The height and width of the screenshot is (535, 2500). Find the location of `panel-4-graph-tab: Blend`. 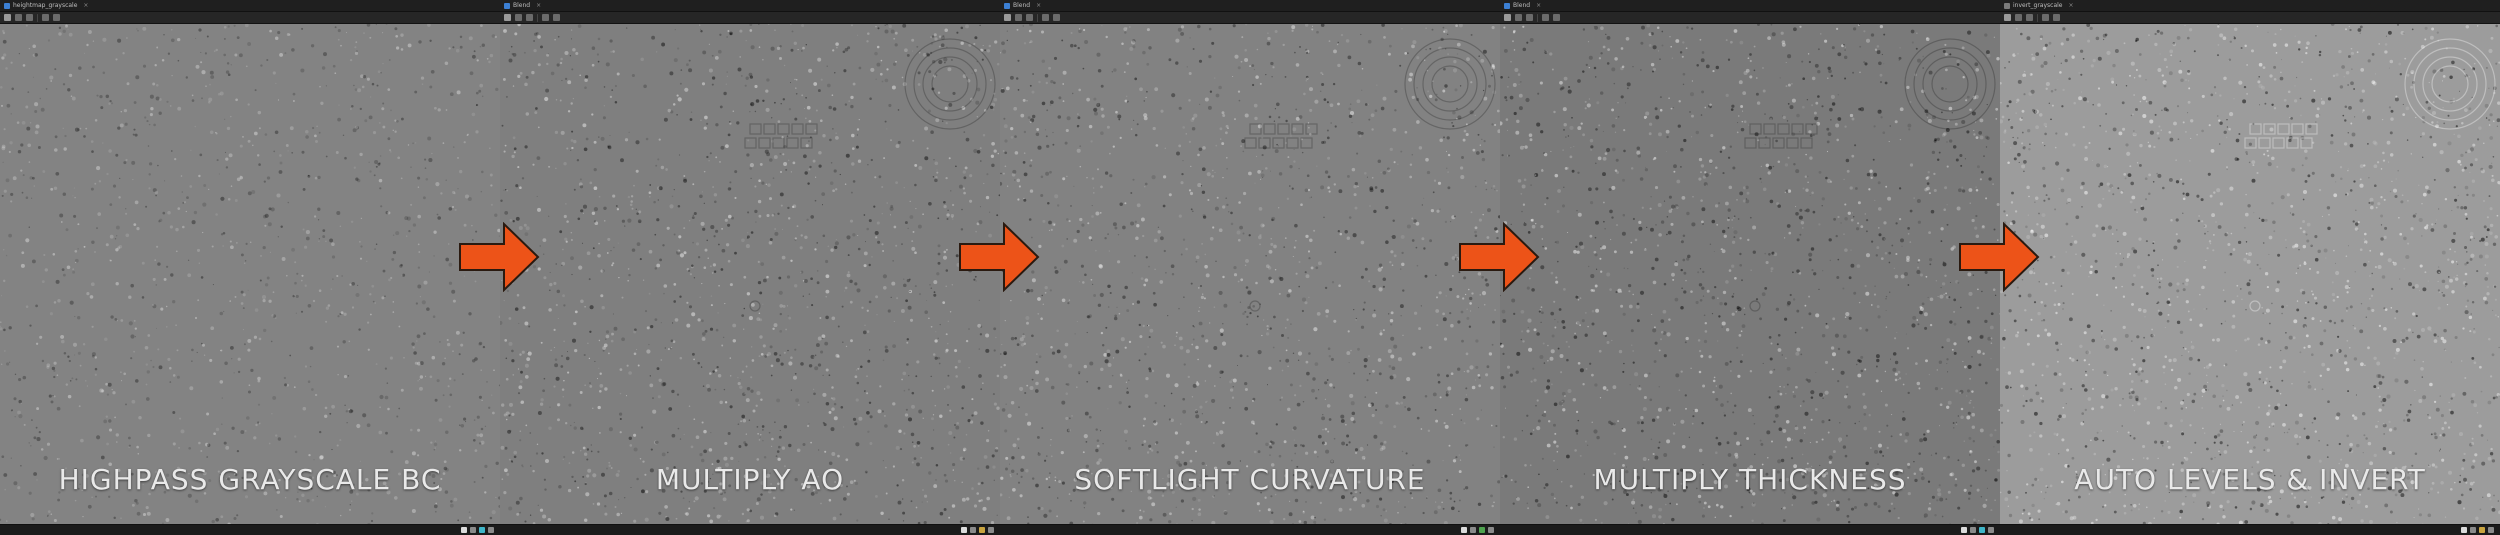

panel-4-graph-tab: Blend is located at coordinates (1517, 5).